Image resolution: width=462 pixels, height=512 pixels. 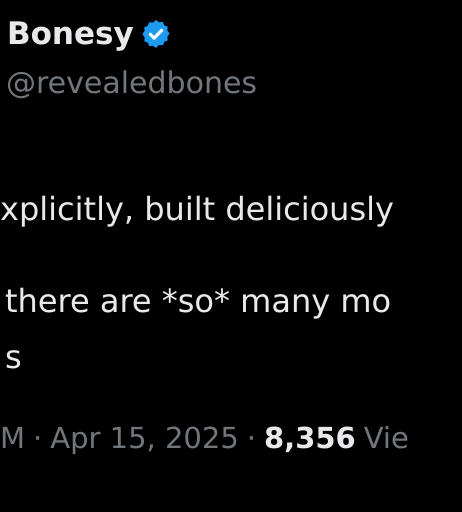 I want to click on view-count: 8,356, so click(x=310, y=438).